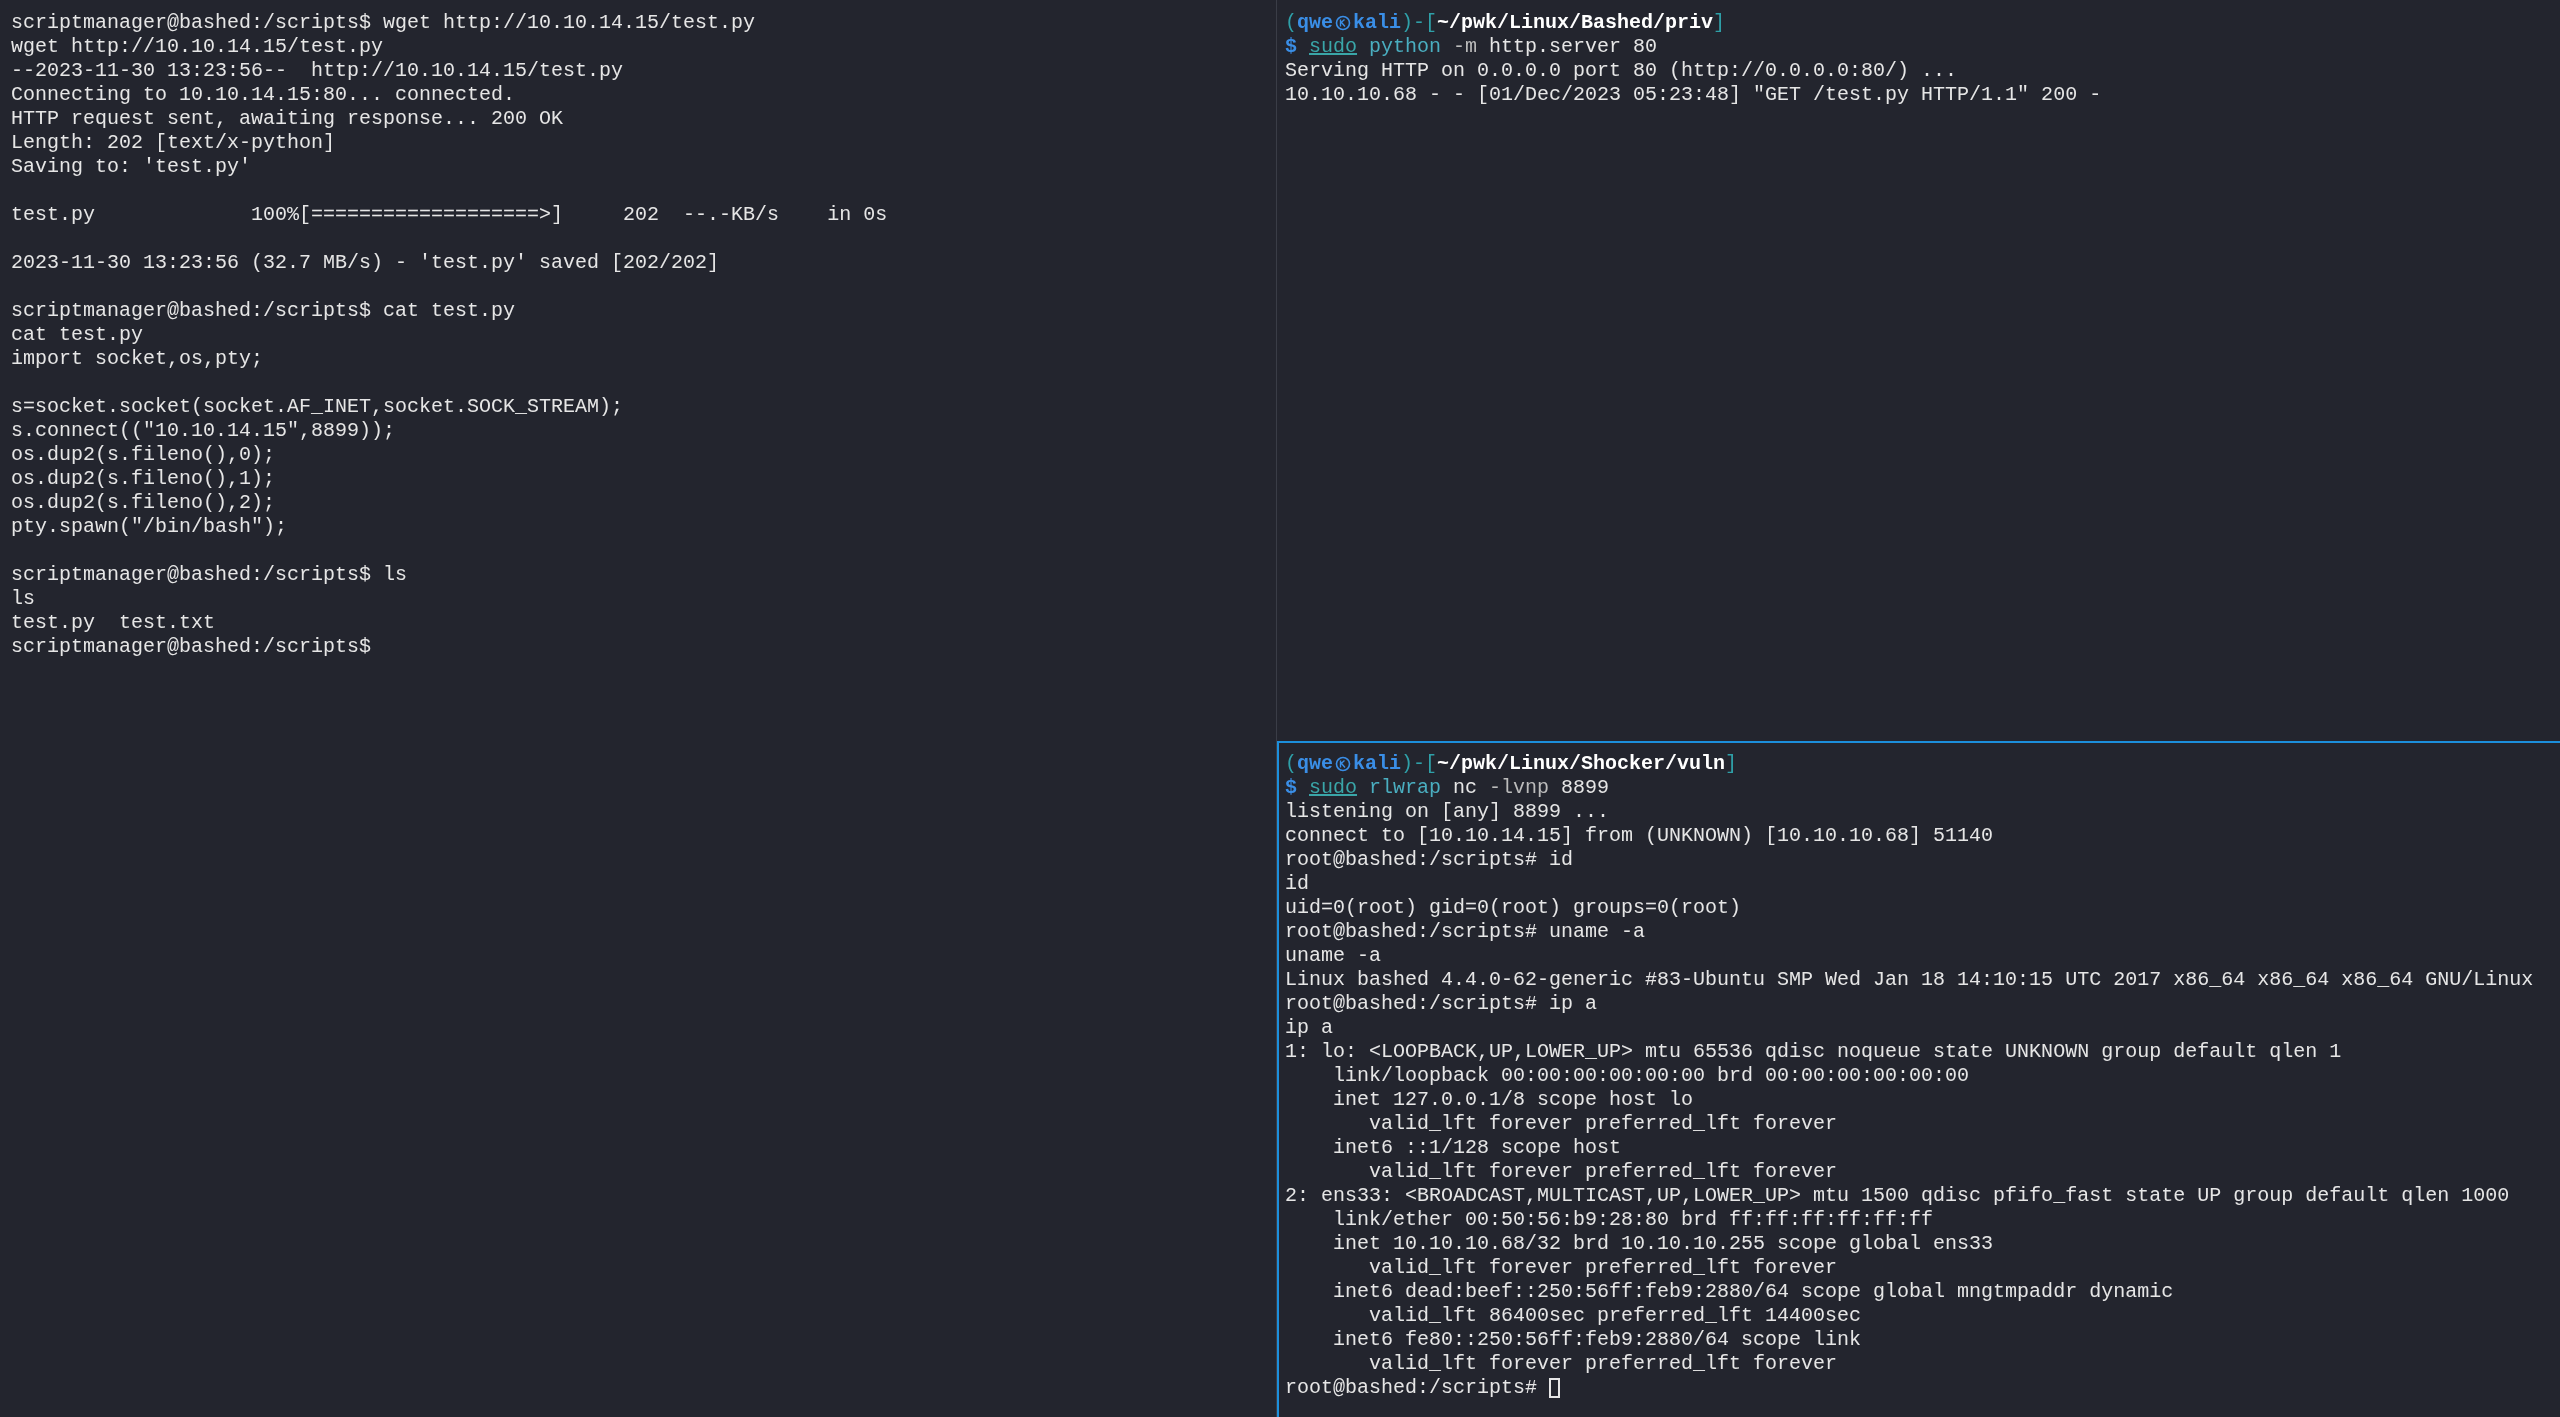 The image size is (2560, 1417). What do you see at coordinates (1813, 1052) in the screenshot?
I see `terminal-line: 1: lo: <LOOPBACK,UP,LOWER_UP> mtu 65536 qdisc noqueue state UNKNOWN group default qlen 1` at bounding box center [1813, 1052].